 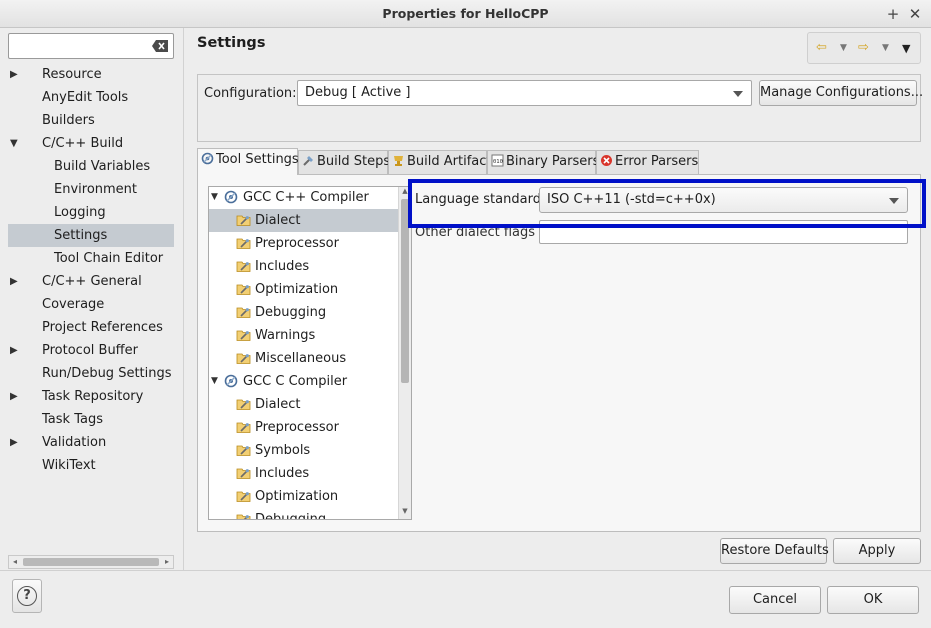 I want to click on sidebar-item-validation: ▶ Validation, so click(x=87, y=442).